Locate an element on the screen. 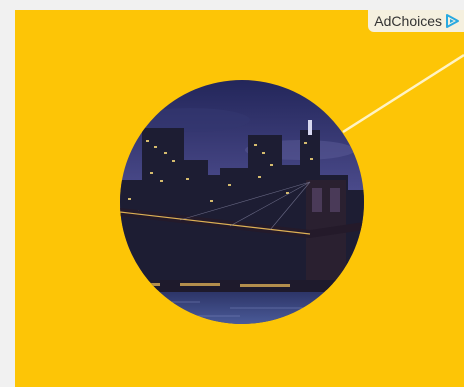  adchoices-button: AdChoices is located at coordinates (416, 21).